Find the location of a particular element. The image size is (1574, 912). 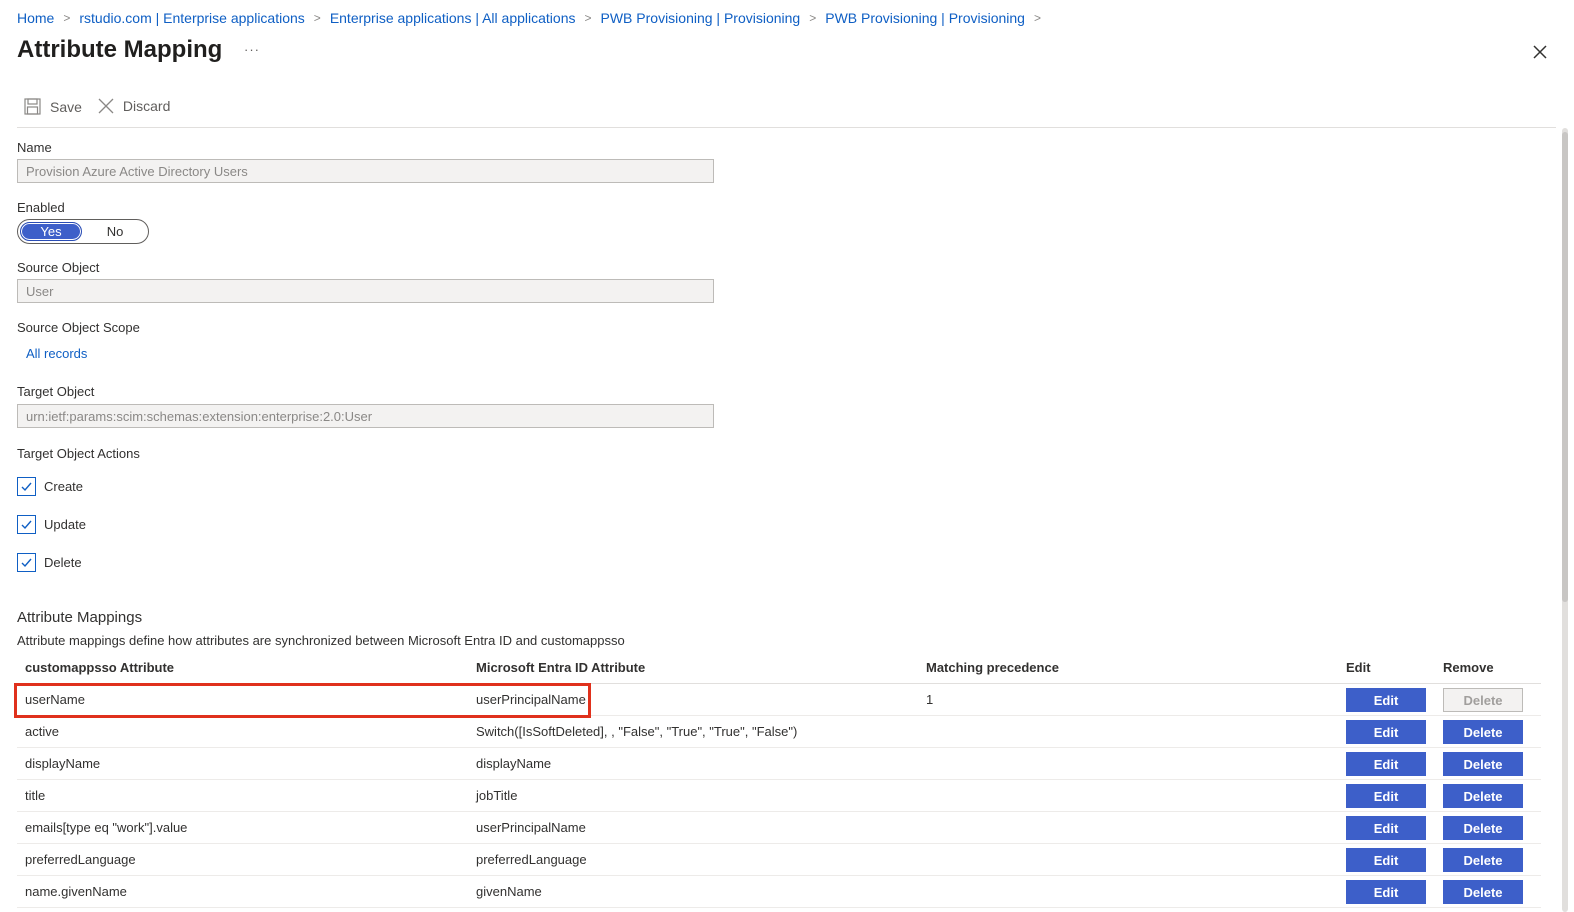

source-attribute-cell: displayName is located at coordinates (514, 763).